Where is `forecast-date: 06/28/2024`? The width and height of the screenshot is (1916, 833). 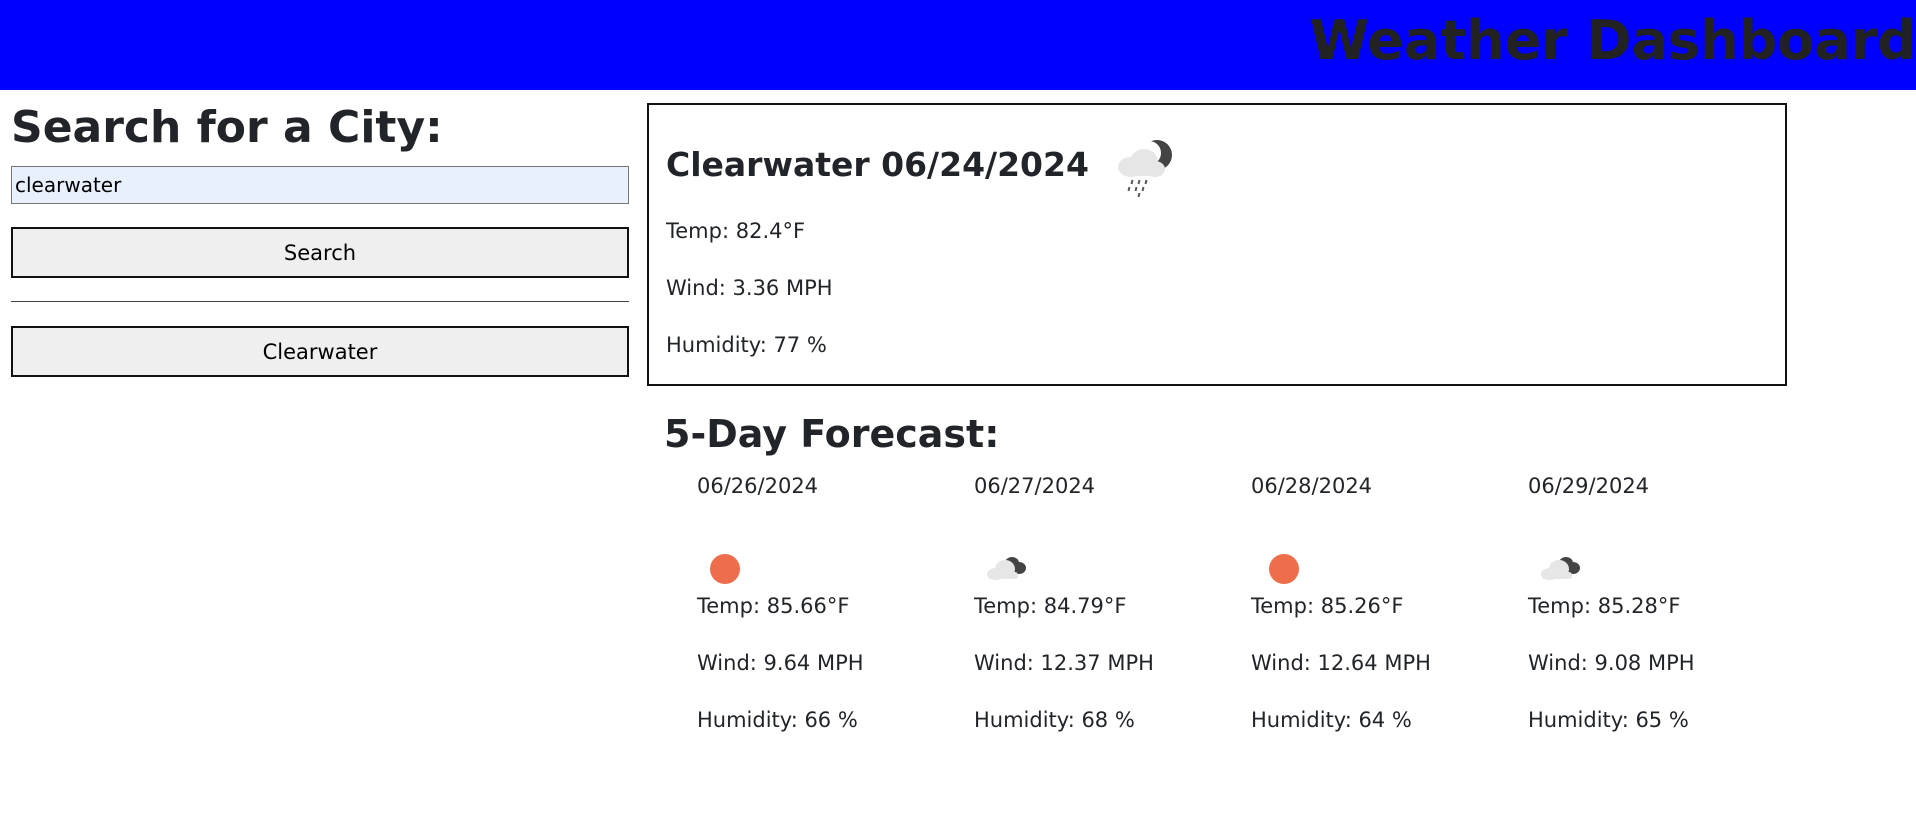
forecast-date: 06/28/2024 is located at coordinates (1312, 486).